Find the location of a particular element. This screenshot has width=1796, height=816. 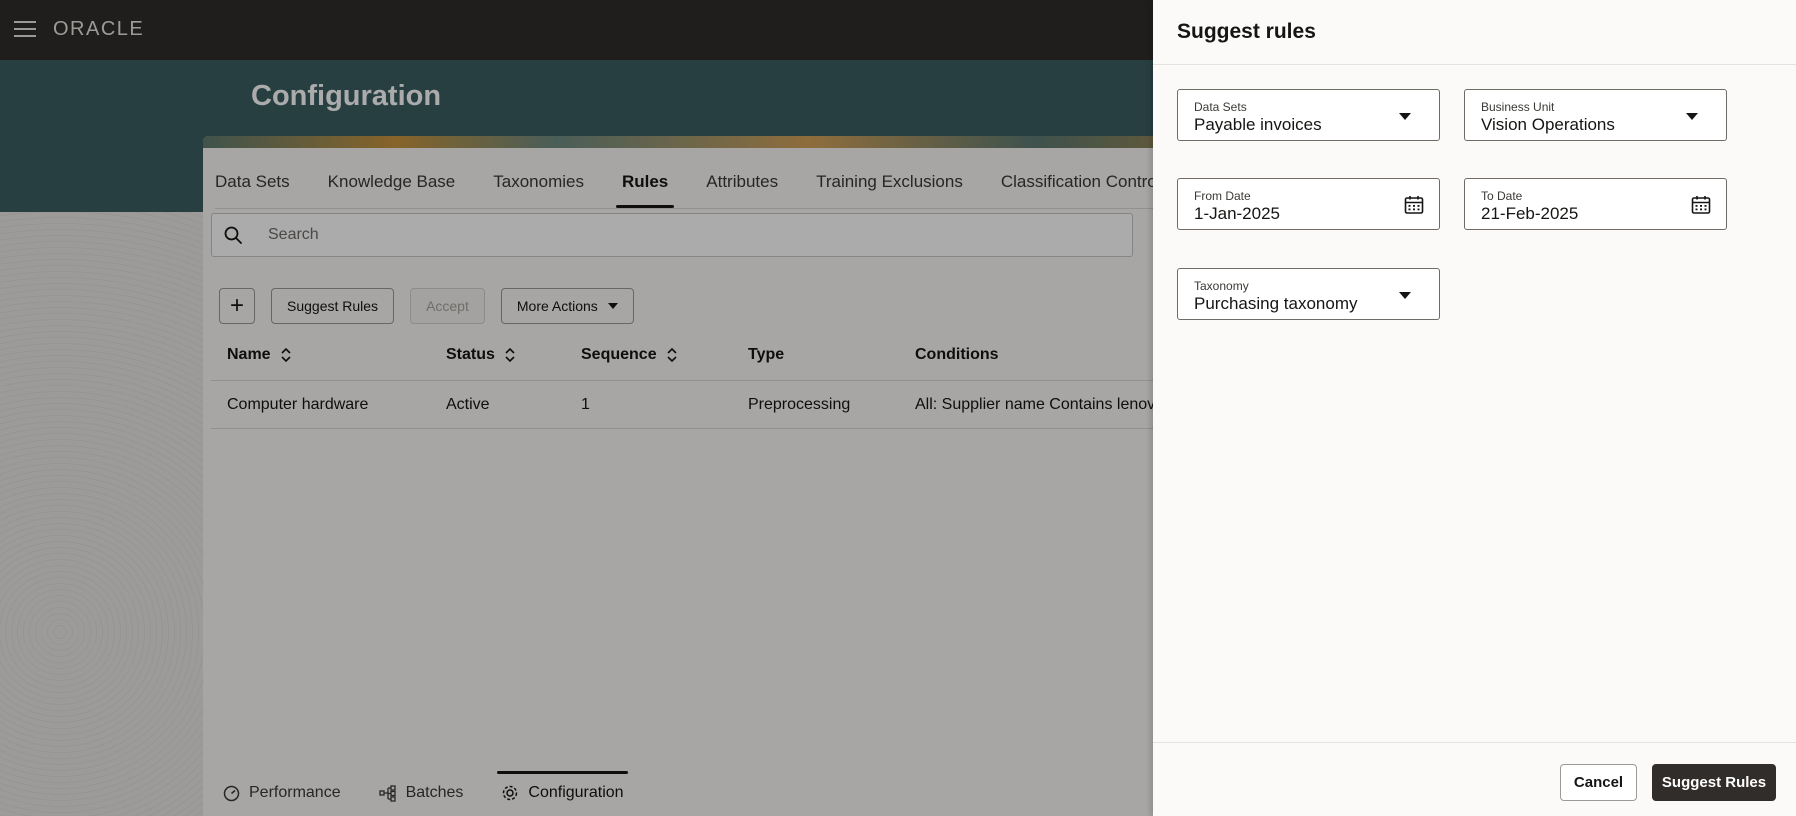

data-sets-value: Payable invoices is located at coordinates (1258, 124).